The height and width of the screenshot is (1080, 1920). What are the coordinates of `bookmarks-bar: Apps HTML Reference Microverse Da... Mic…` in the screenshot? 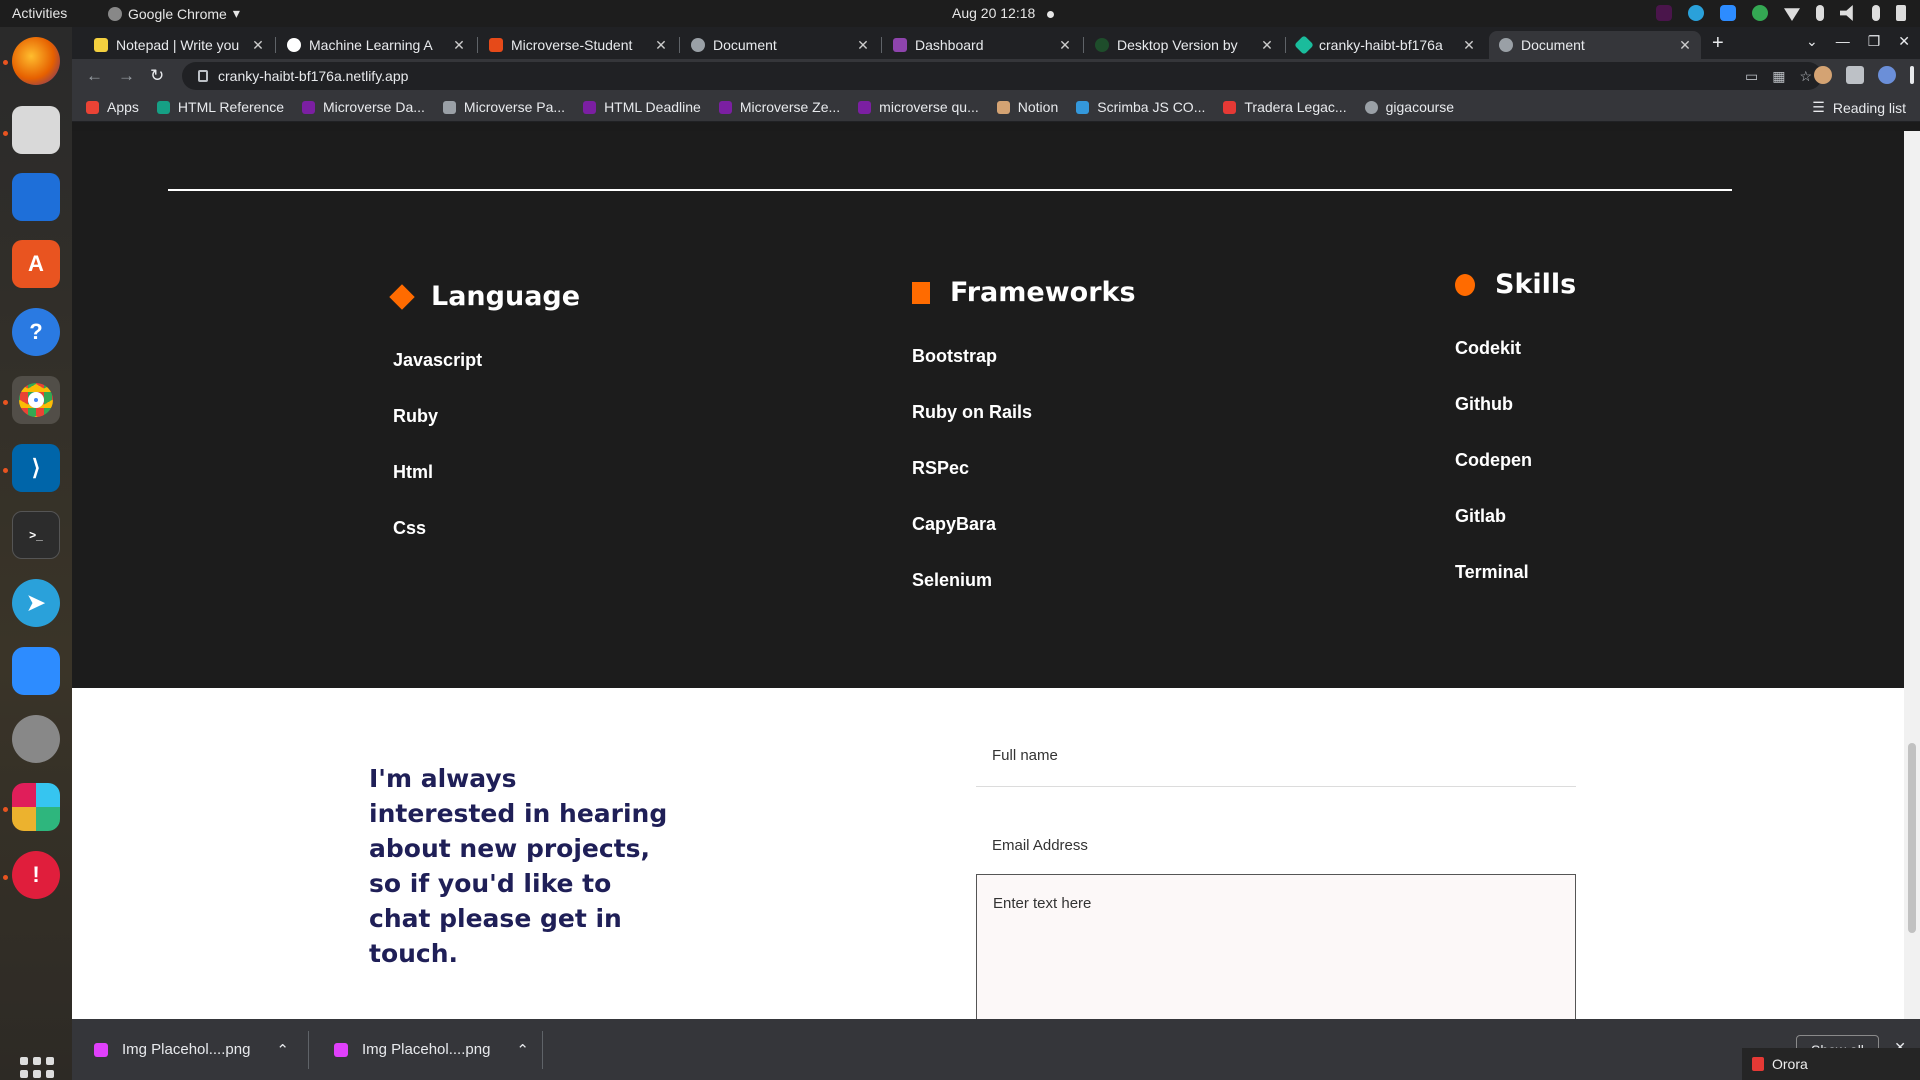 It's located at (996, 107).